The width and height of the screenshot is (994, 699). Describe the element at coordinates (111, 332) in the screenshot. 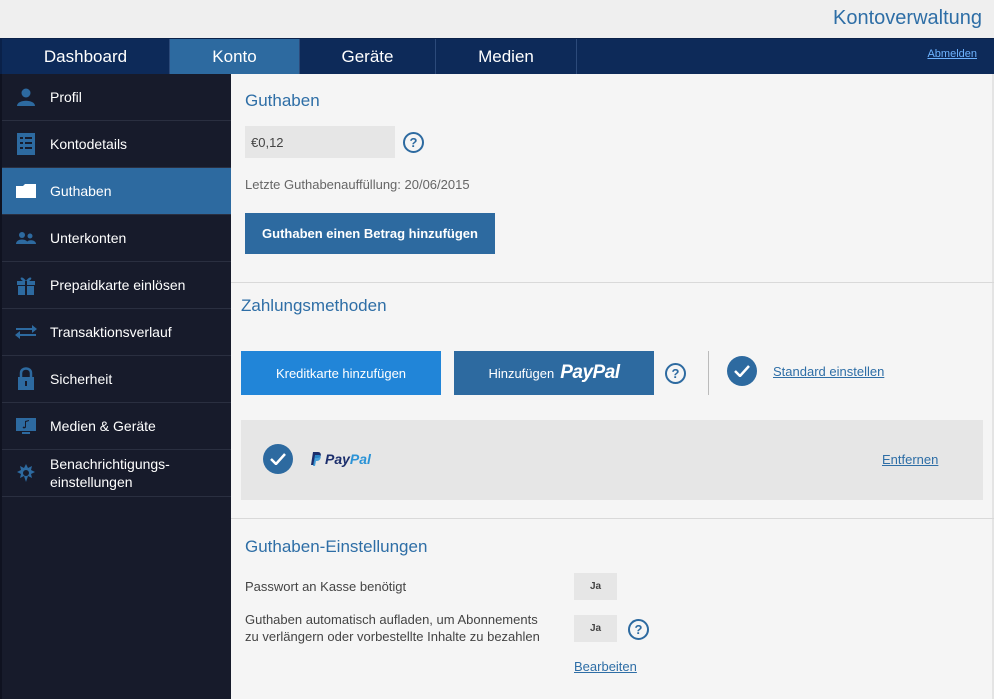

I see `sidebar-item-label: Transaktionsverlauf` at that location.